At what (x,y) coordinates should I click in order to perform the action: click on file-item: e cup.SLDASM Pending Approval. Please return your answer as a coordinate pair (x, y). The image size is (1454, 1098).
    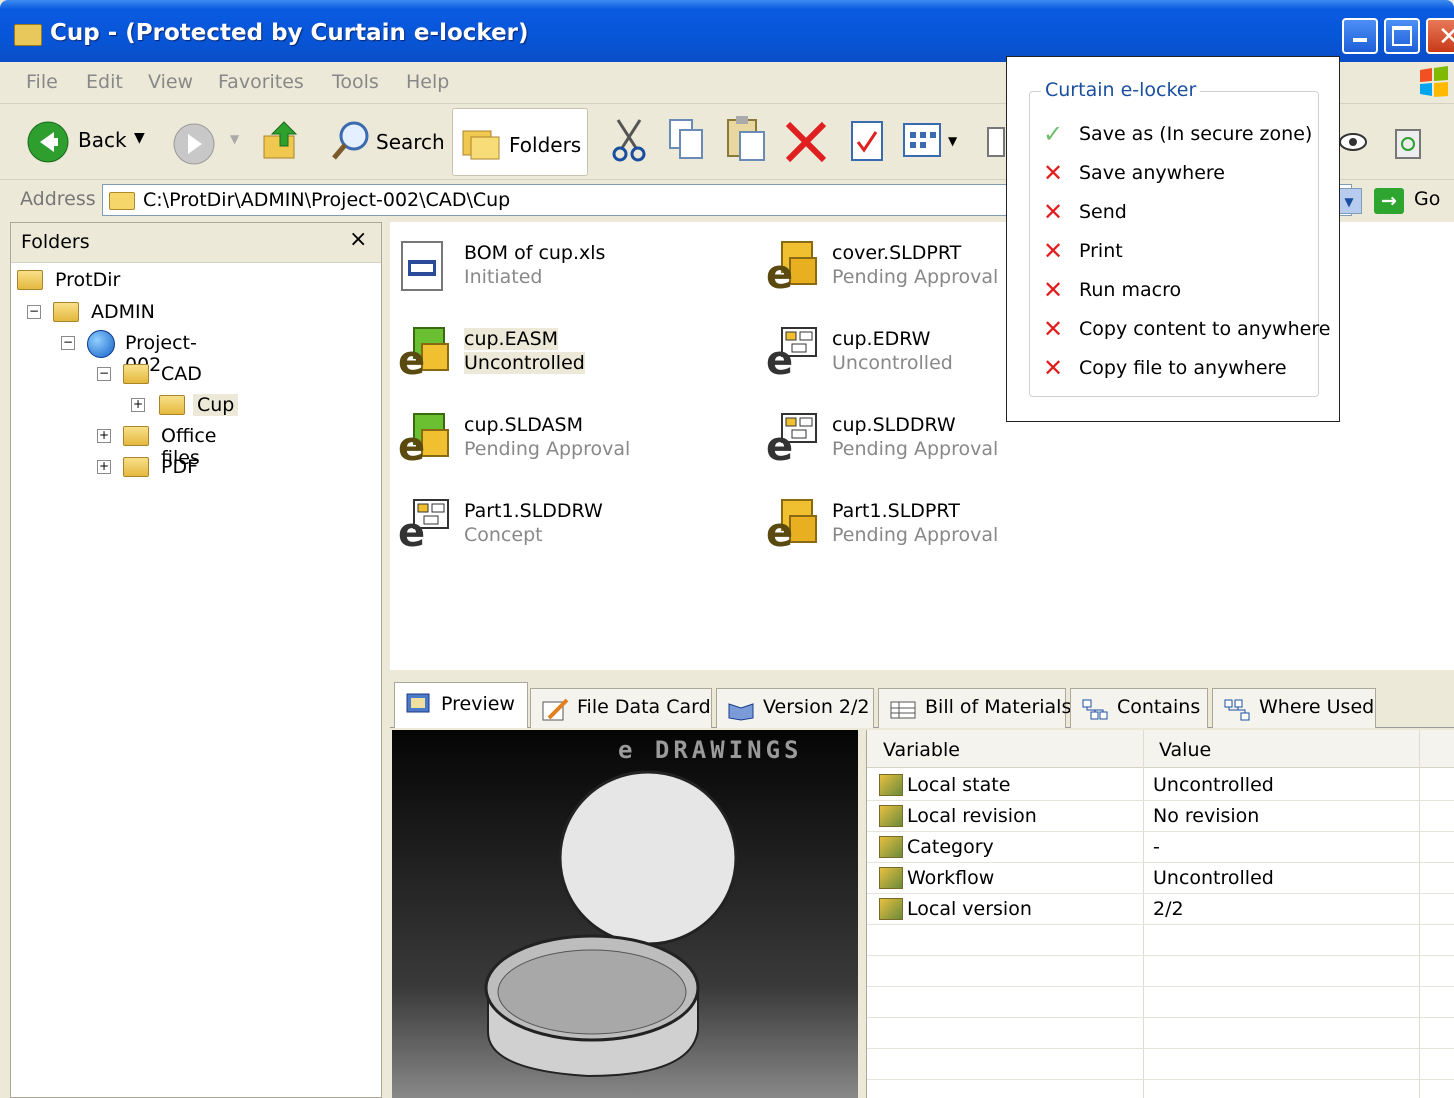
    Looking at the image, I should click on (566, 438).